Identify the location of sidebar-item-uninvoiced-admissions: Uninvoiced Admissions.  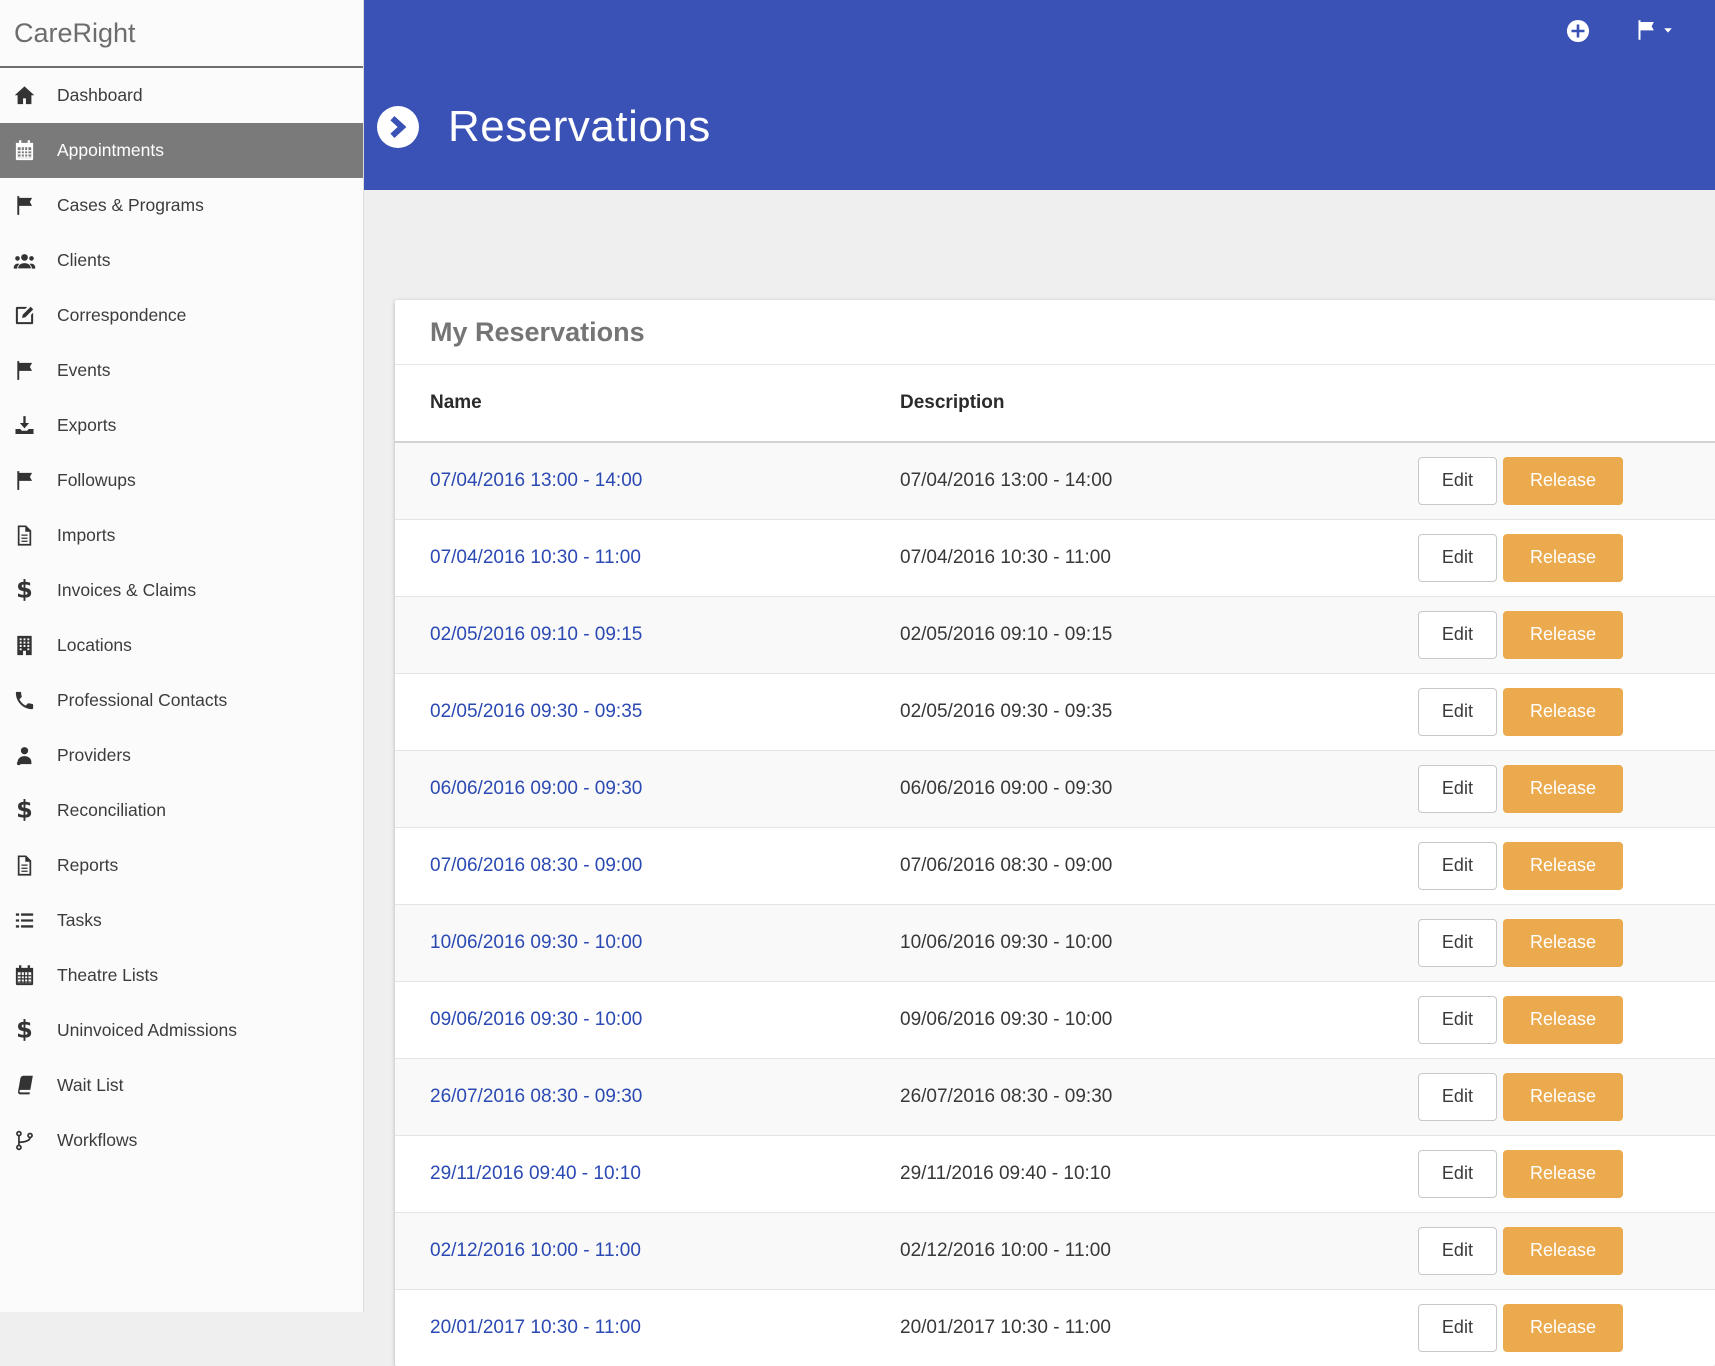
(181, 1030).